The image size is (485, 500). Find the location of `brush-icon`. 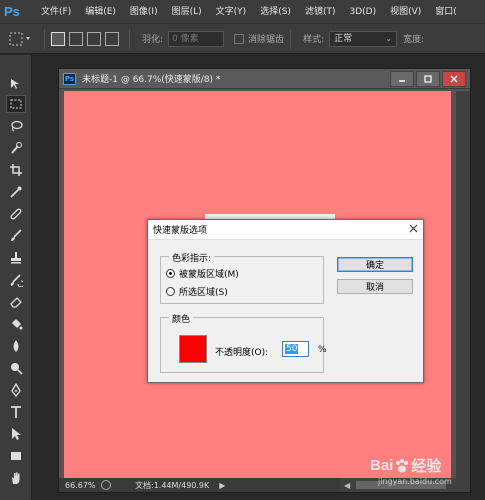

brush-icon is located at coordinates (16, 235).